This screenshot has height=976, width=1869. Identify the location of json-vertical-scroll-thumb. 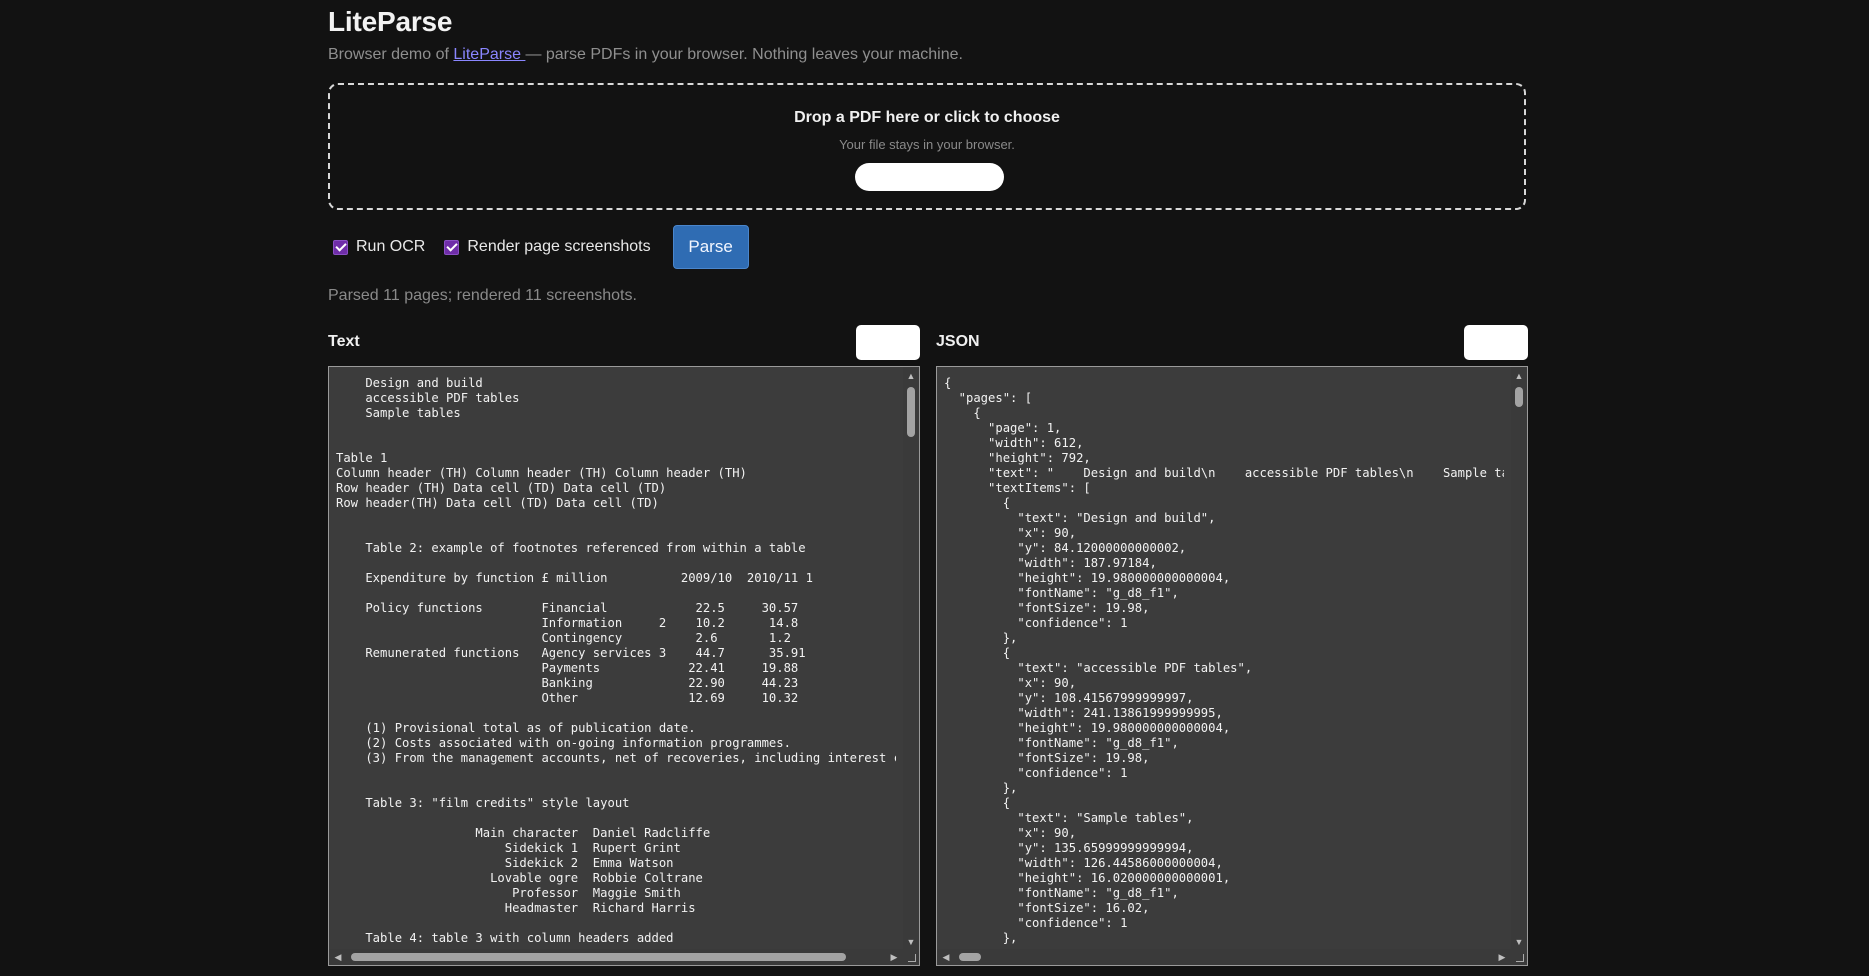
(1519, 397).